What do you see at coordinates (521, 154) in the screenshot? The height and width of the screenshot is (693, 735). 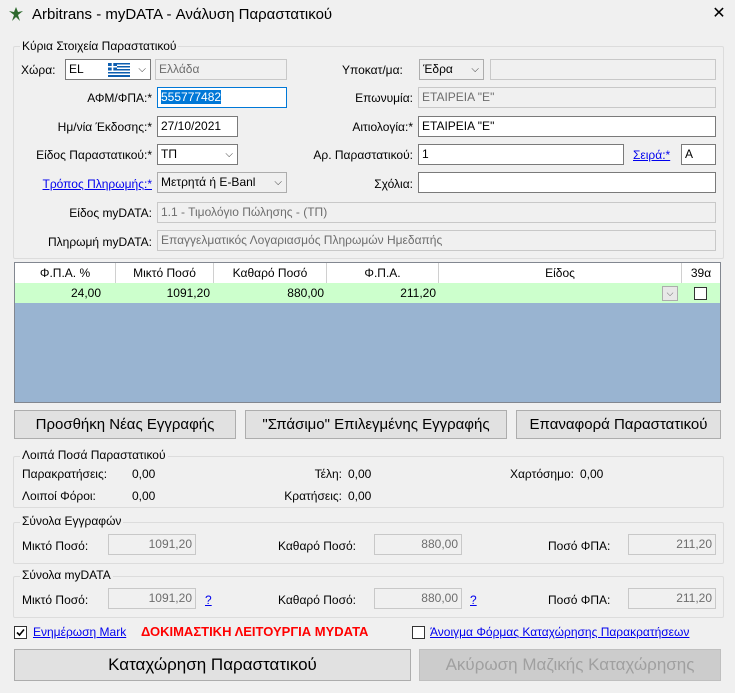 I see `docnum-input: 1` at bounding box center [521, 154].